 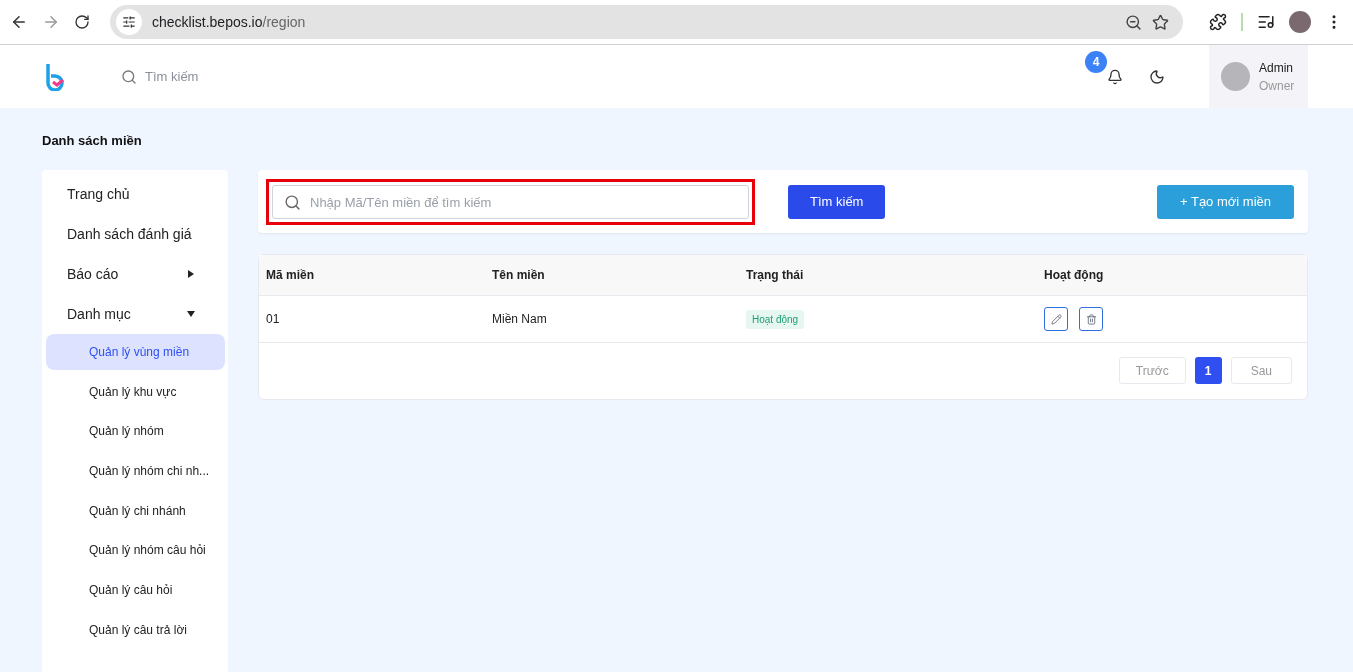 I want to click on back-icon, so click(x=19, y=22).